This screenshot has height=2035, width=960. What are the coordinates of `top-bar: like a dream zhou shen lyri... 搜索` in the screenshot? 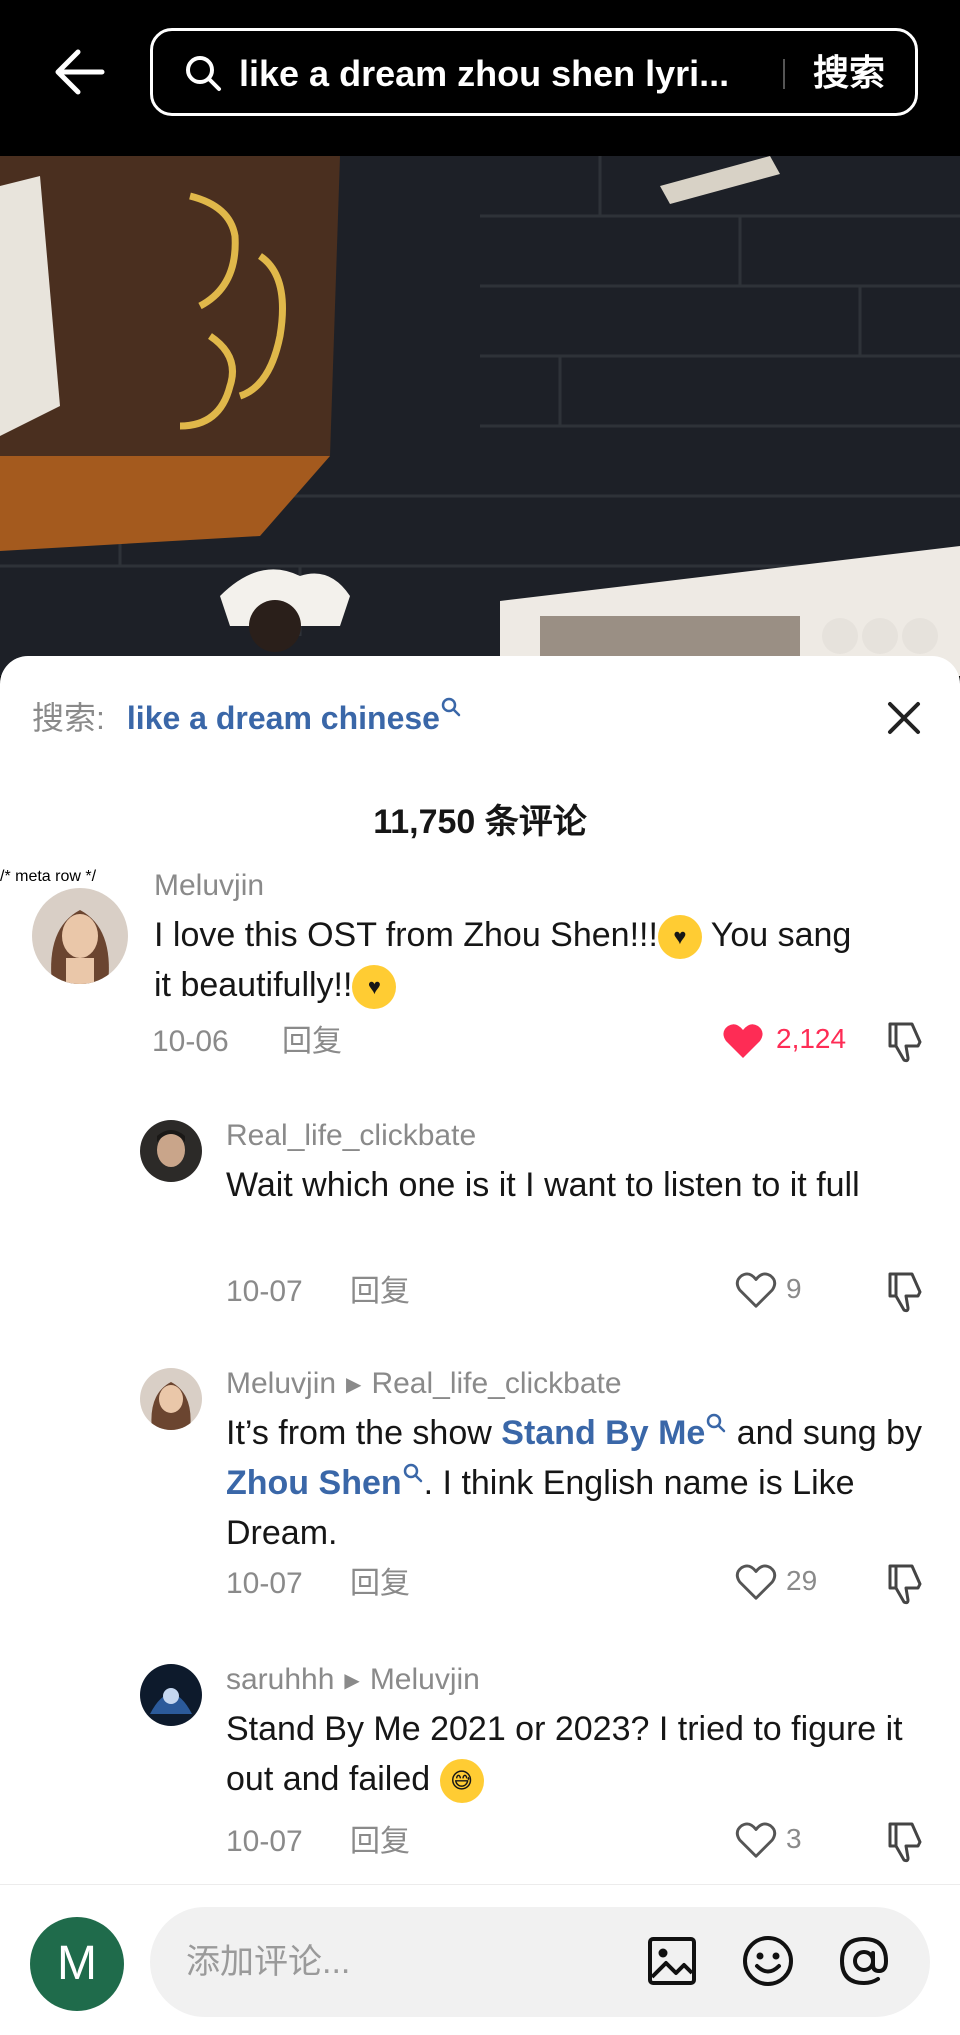 It's located at (480, 78).